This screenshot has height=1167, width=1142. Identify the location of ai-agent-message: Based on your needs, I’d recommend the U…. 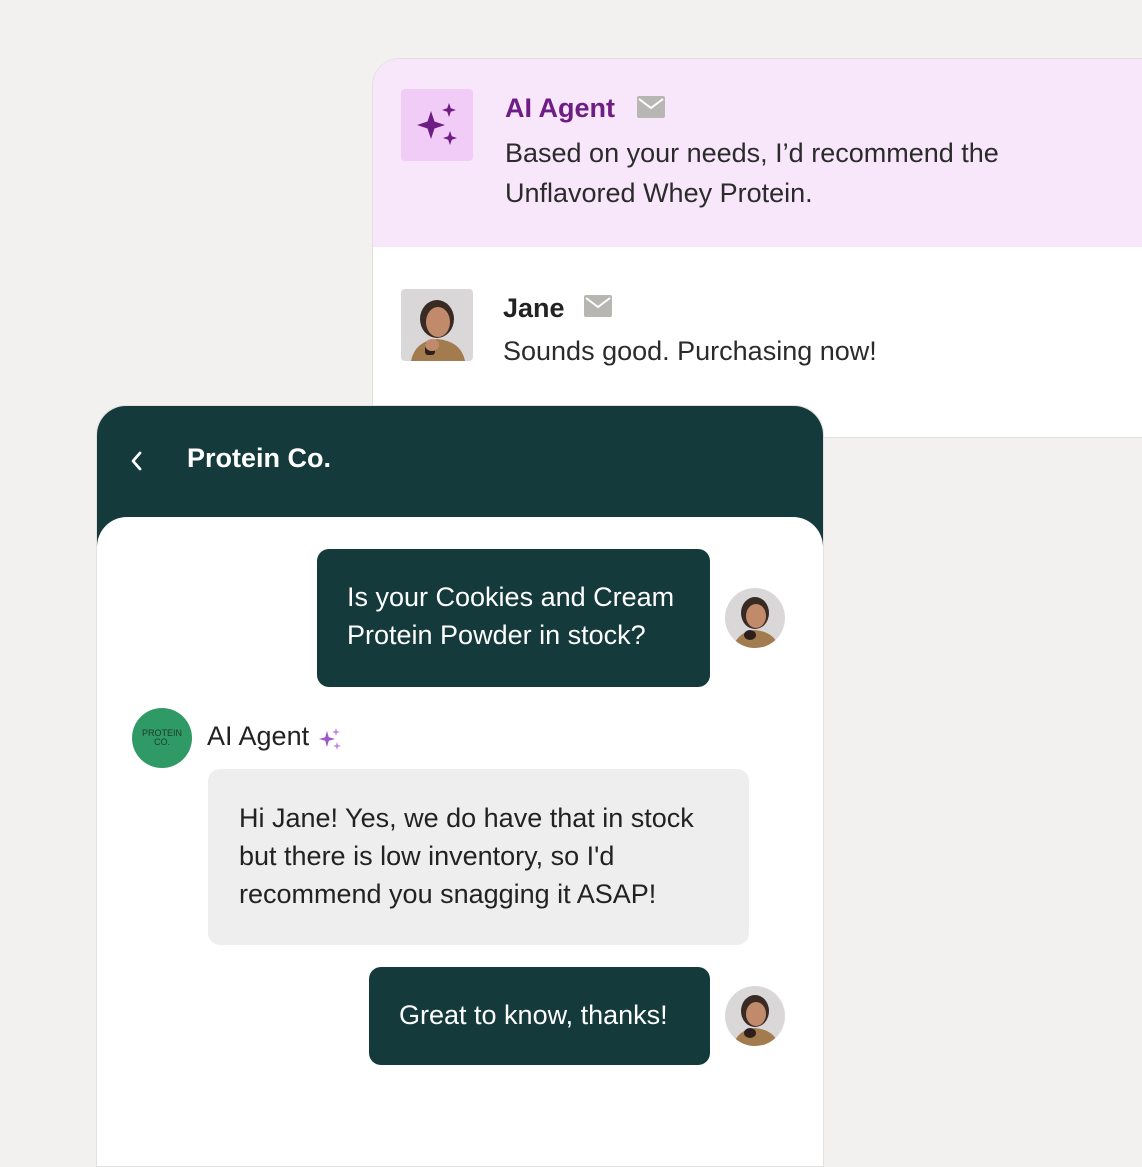
(752, 173).